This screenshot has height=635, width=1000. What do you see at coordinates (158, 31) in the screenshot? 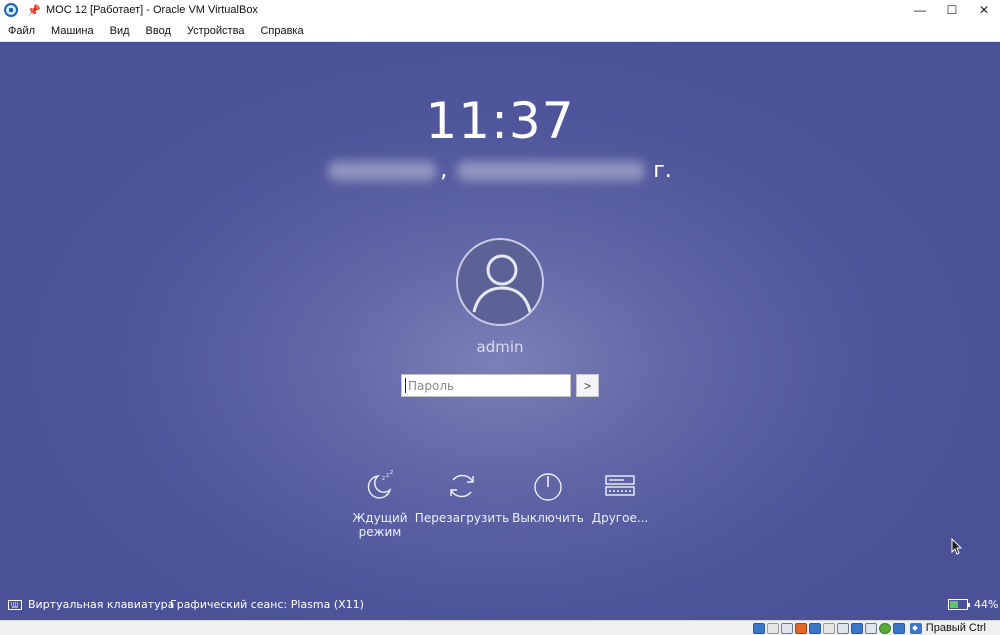
I see `menu-input: Ввод` at bounding box center [158, 31].